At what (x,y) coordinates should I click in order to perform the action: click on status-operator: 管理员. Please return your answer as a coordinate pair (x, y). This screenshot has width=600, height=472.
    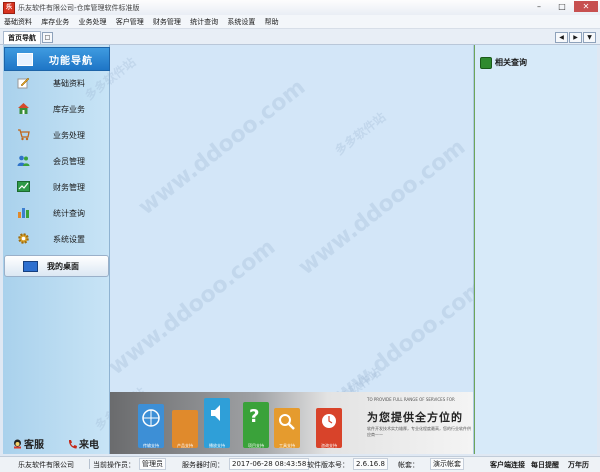
    Looking at the image, I should click on (152, 464).